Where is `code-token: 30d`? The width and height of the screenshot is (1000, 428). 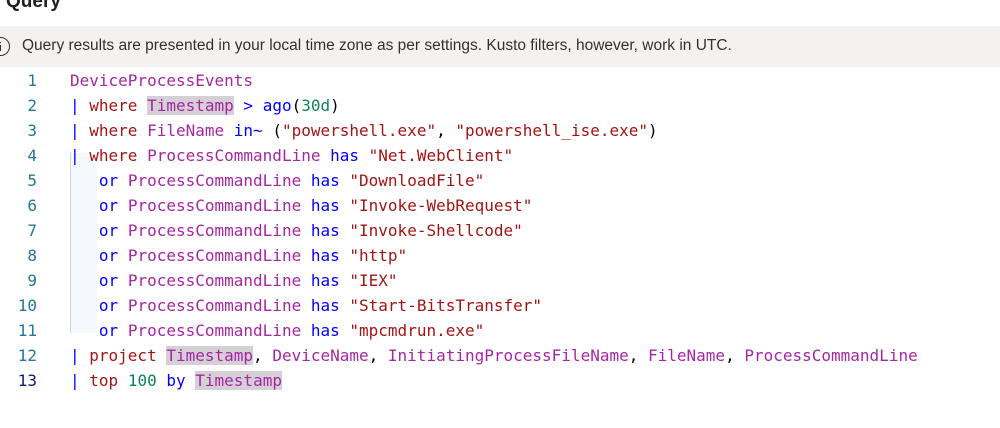
code-token: 30d is located at coordinates (316, 105).